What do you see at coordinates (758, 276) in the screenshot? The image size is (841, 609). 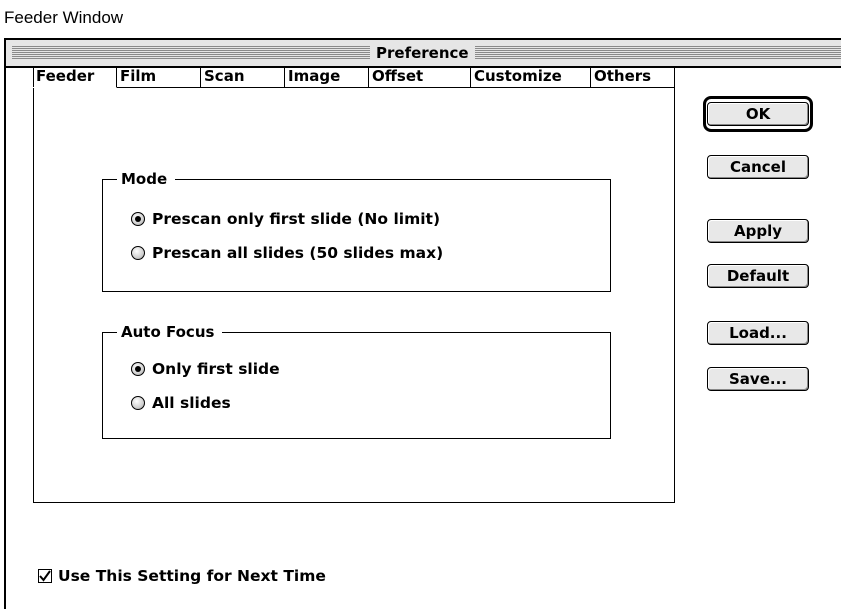 I see `default-button: Default` at bounding box center [758, 276].